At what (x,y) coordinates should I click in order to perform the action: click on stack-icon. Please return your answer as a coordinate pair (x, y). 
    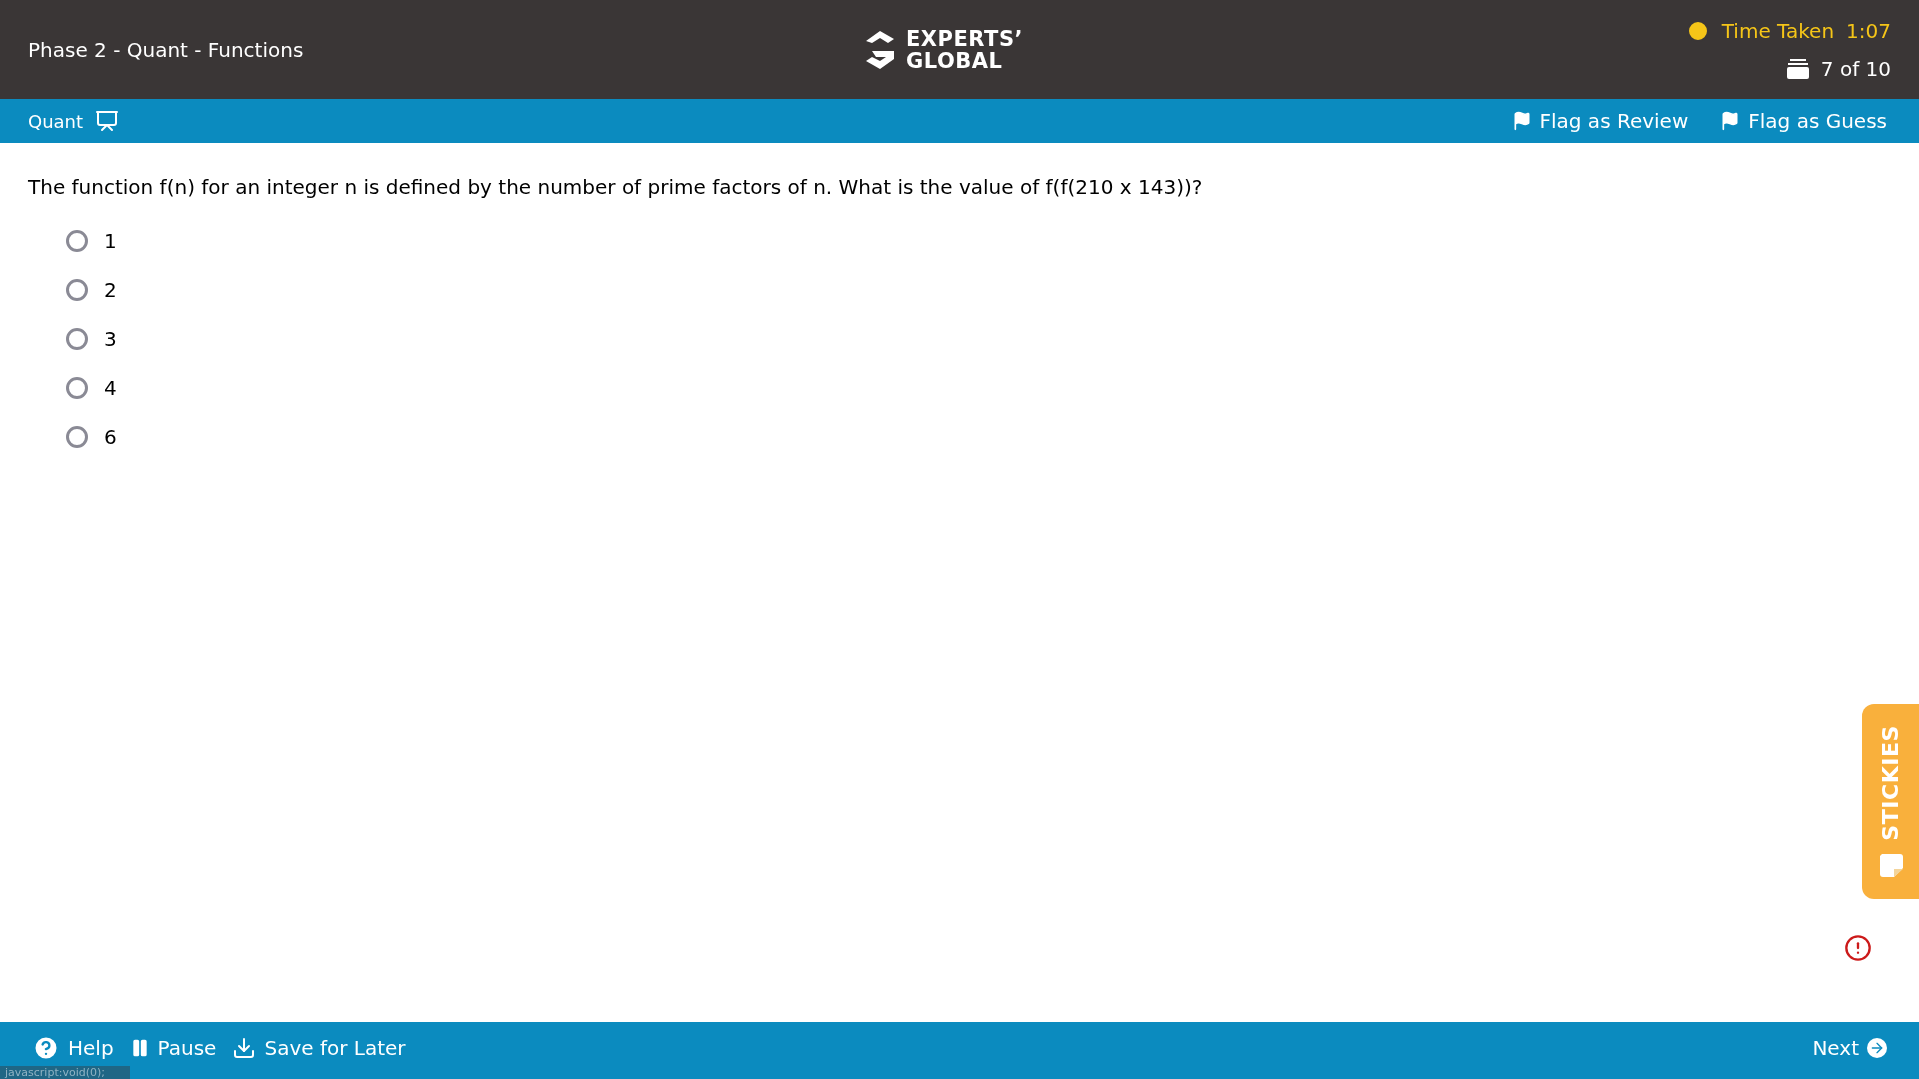
    Looking at the image, I should click on (1797, 68).